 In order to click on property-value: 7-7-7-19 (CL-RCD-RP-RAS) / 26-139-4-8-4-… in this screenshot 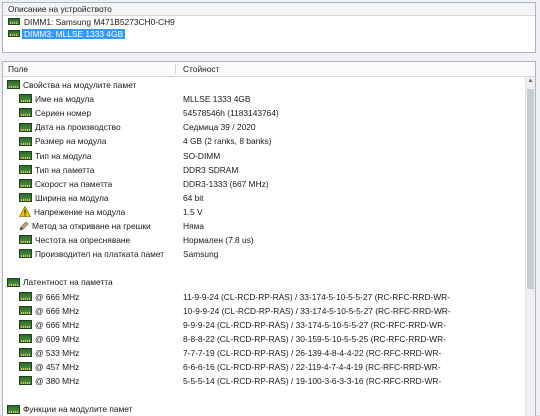, I will do `click(312, 352)`.